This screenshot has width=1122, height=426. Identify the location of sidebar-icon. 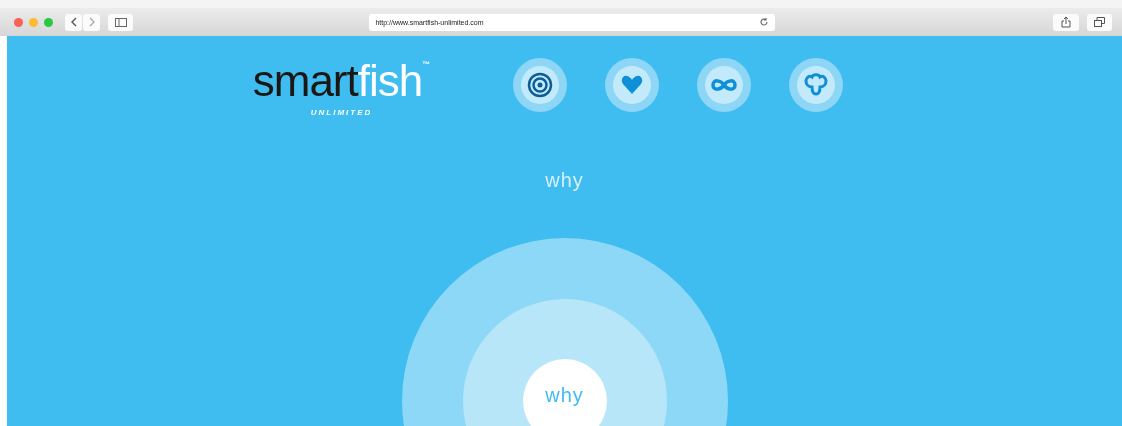
(120, 22).